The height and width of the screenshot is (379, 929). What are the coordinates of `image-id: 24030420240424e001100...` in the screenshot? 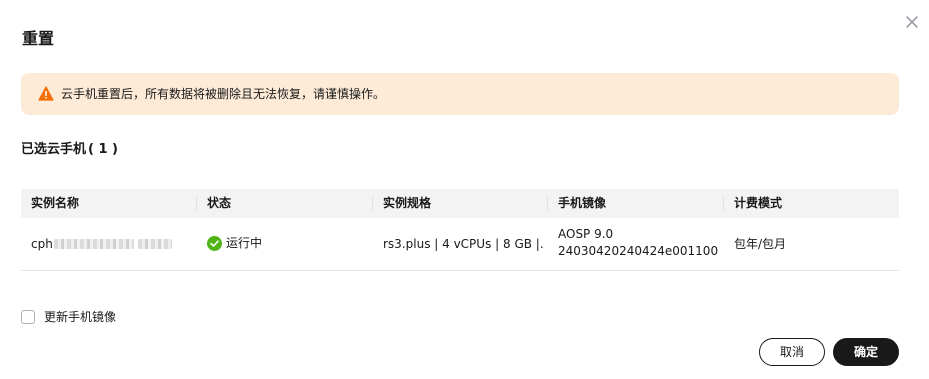 It's located at (638, 251).